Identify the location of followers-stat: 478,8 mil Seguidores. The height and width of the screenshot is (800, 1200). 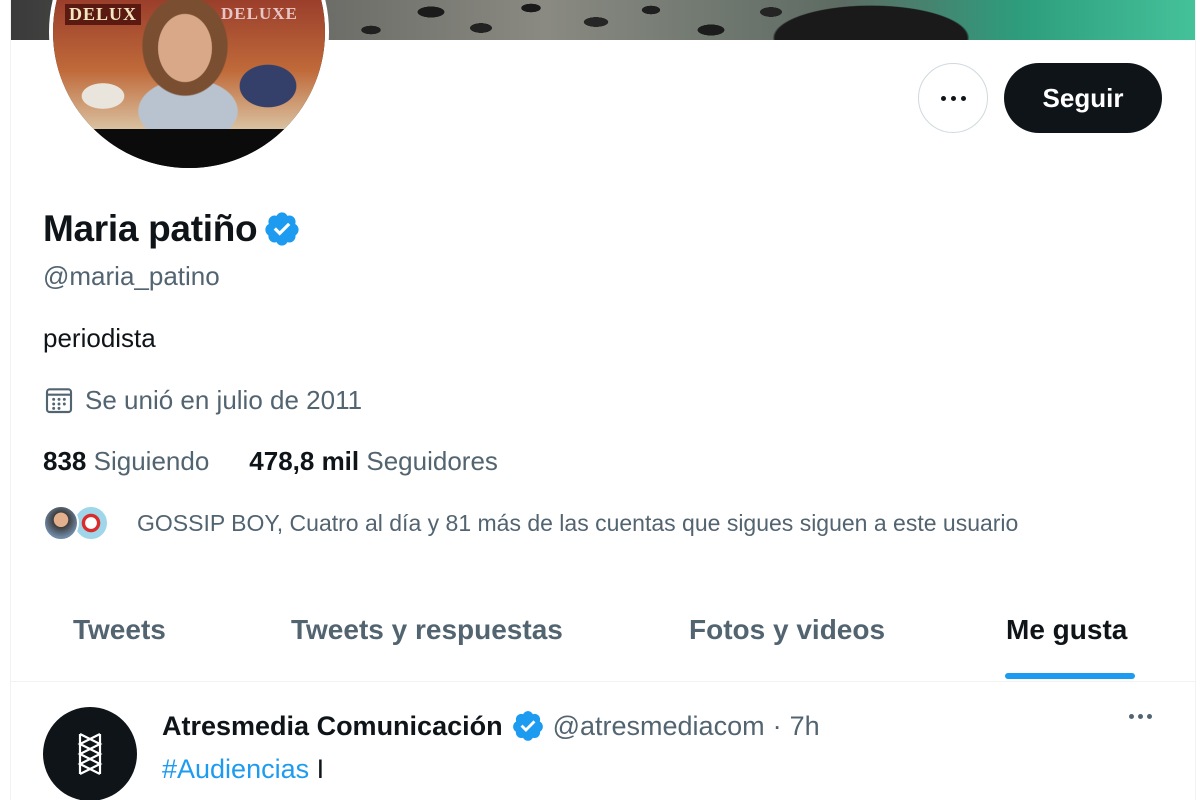
(373, 461).